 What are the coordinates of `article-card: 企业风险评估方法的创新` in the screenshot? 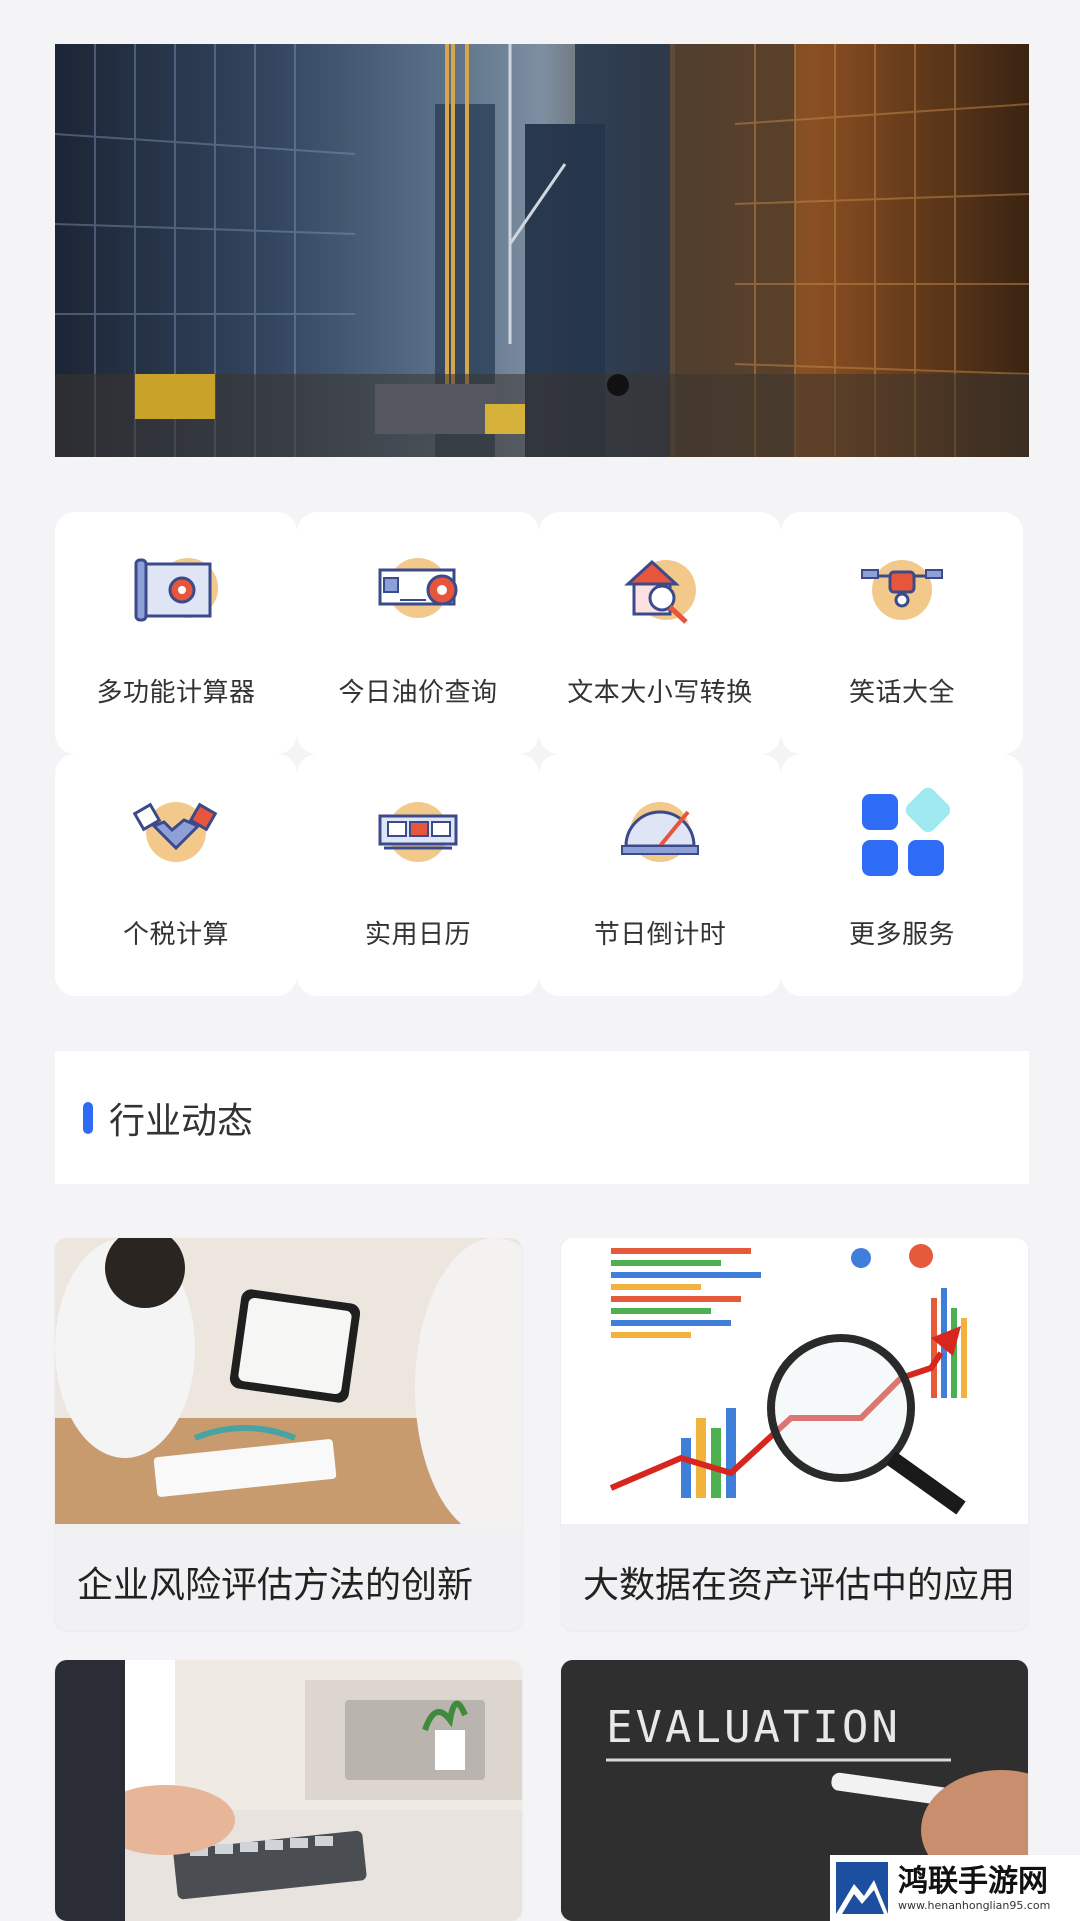 It's located at (288, 1434).